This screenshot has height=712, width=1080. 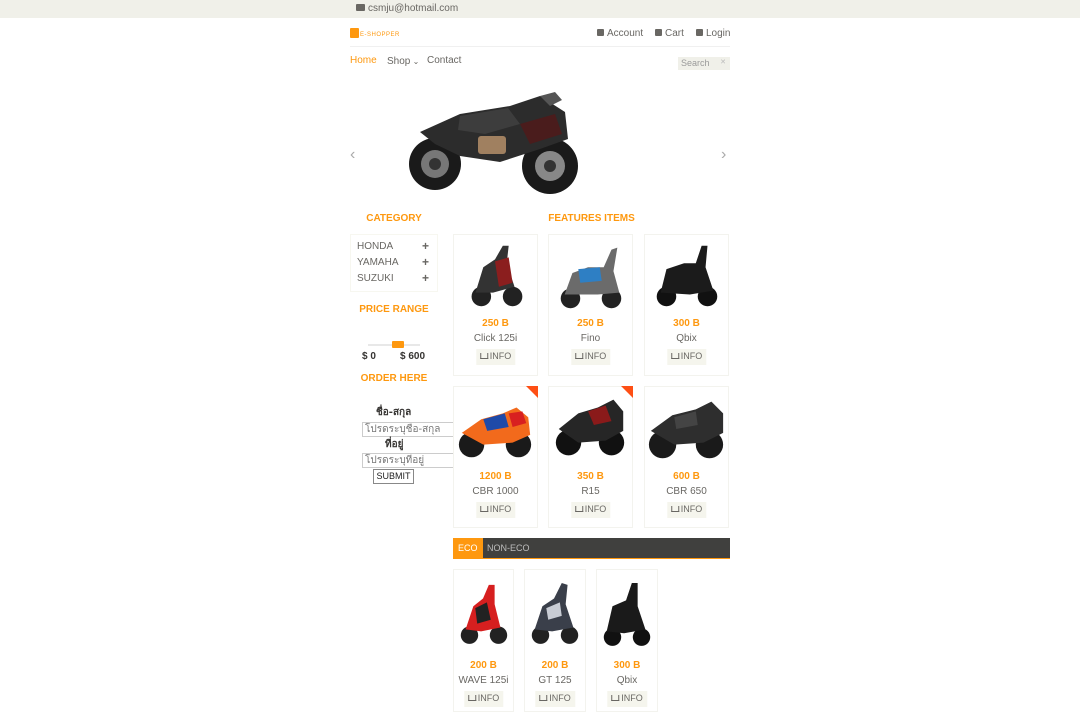 I want to click on account-label: Account, so click(x=625, y=33).